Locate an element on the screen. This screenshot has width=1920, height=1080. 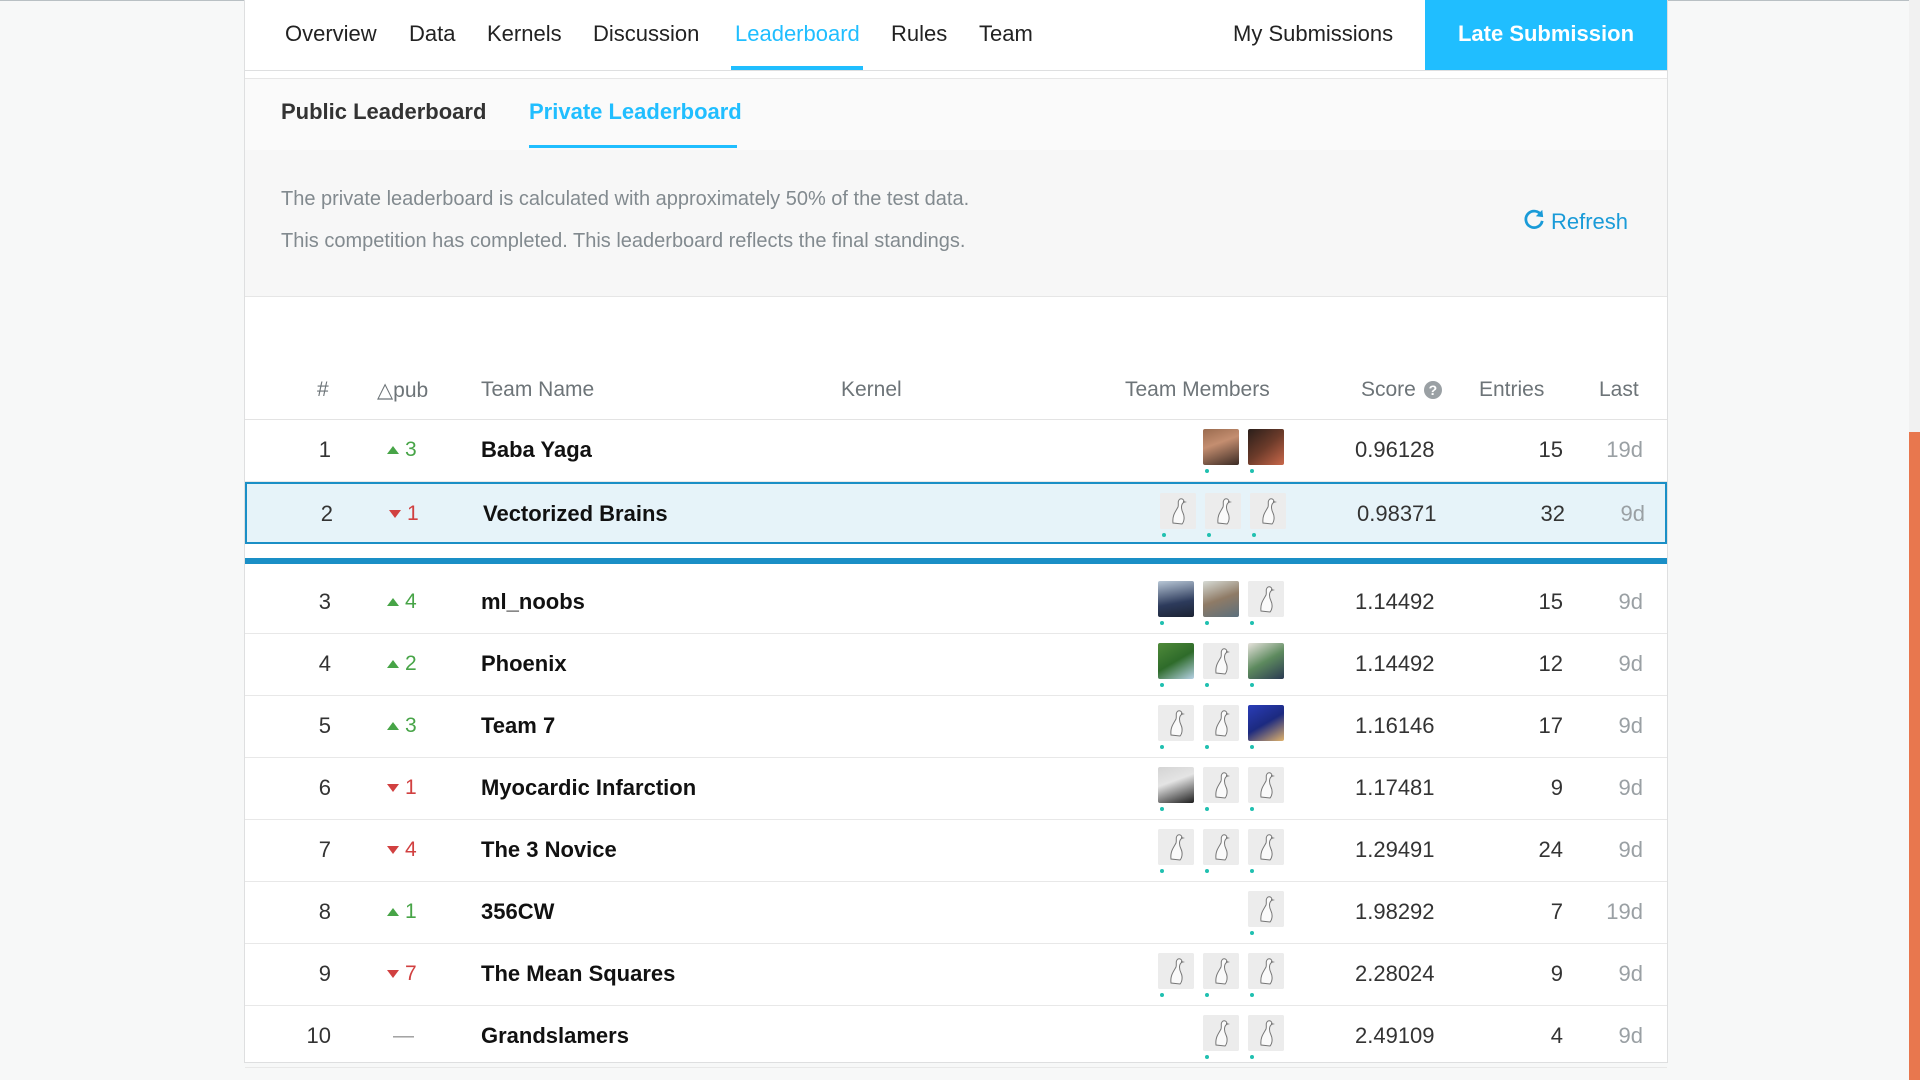
header-kernel: Kernel is located at coordinates (871, 389).